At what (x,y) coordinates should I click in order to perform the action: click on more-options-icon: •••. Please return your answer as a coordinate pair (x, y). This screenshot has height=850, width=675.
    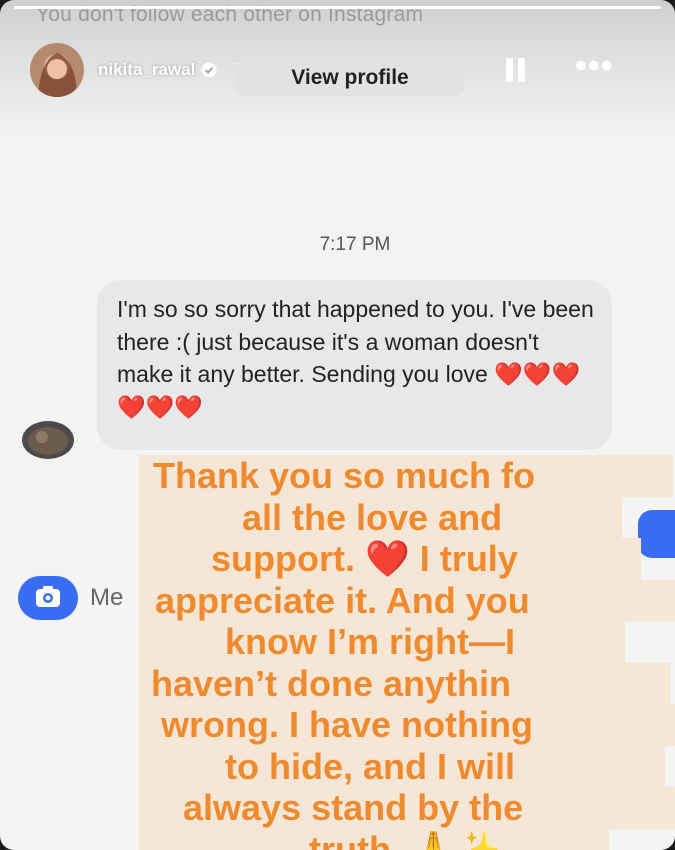
    Looking at the image, I should click on (598, 66).